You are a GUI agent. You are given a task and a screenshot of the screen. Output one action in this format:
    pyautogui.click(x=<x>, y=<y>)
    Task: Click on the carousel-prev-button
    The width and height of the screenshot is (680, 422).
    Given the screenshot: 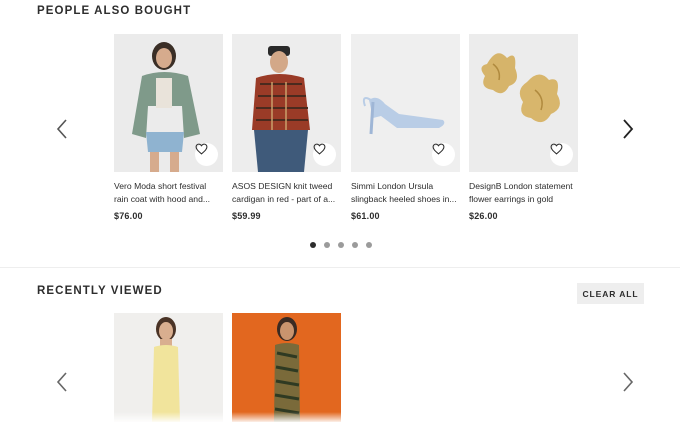 What is the action you would take?
    pyautogui.click(x=63, y=129)
    